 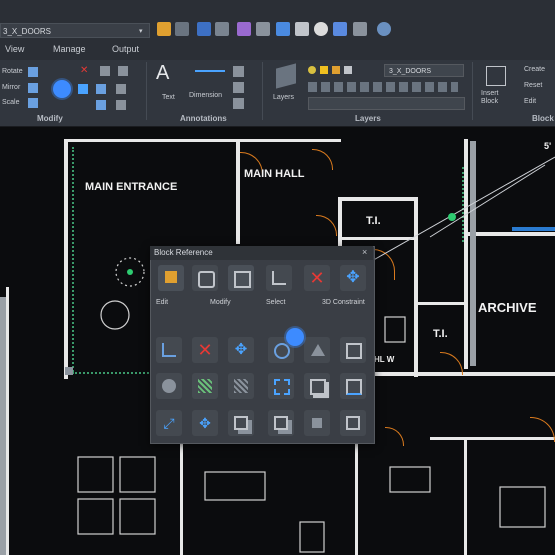 I want to click on scale-button: Scale, so click(x=11, y=102).